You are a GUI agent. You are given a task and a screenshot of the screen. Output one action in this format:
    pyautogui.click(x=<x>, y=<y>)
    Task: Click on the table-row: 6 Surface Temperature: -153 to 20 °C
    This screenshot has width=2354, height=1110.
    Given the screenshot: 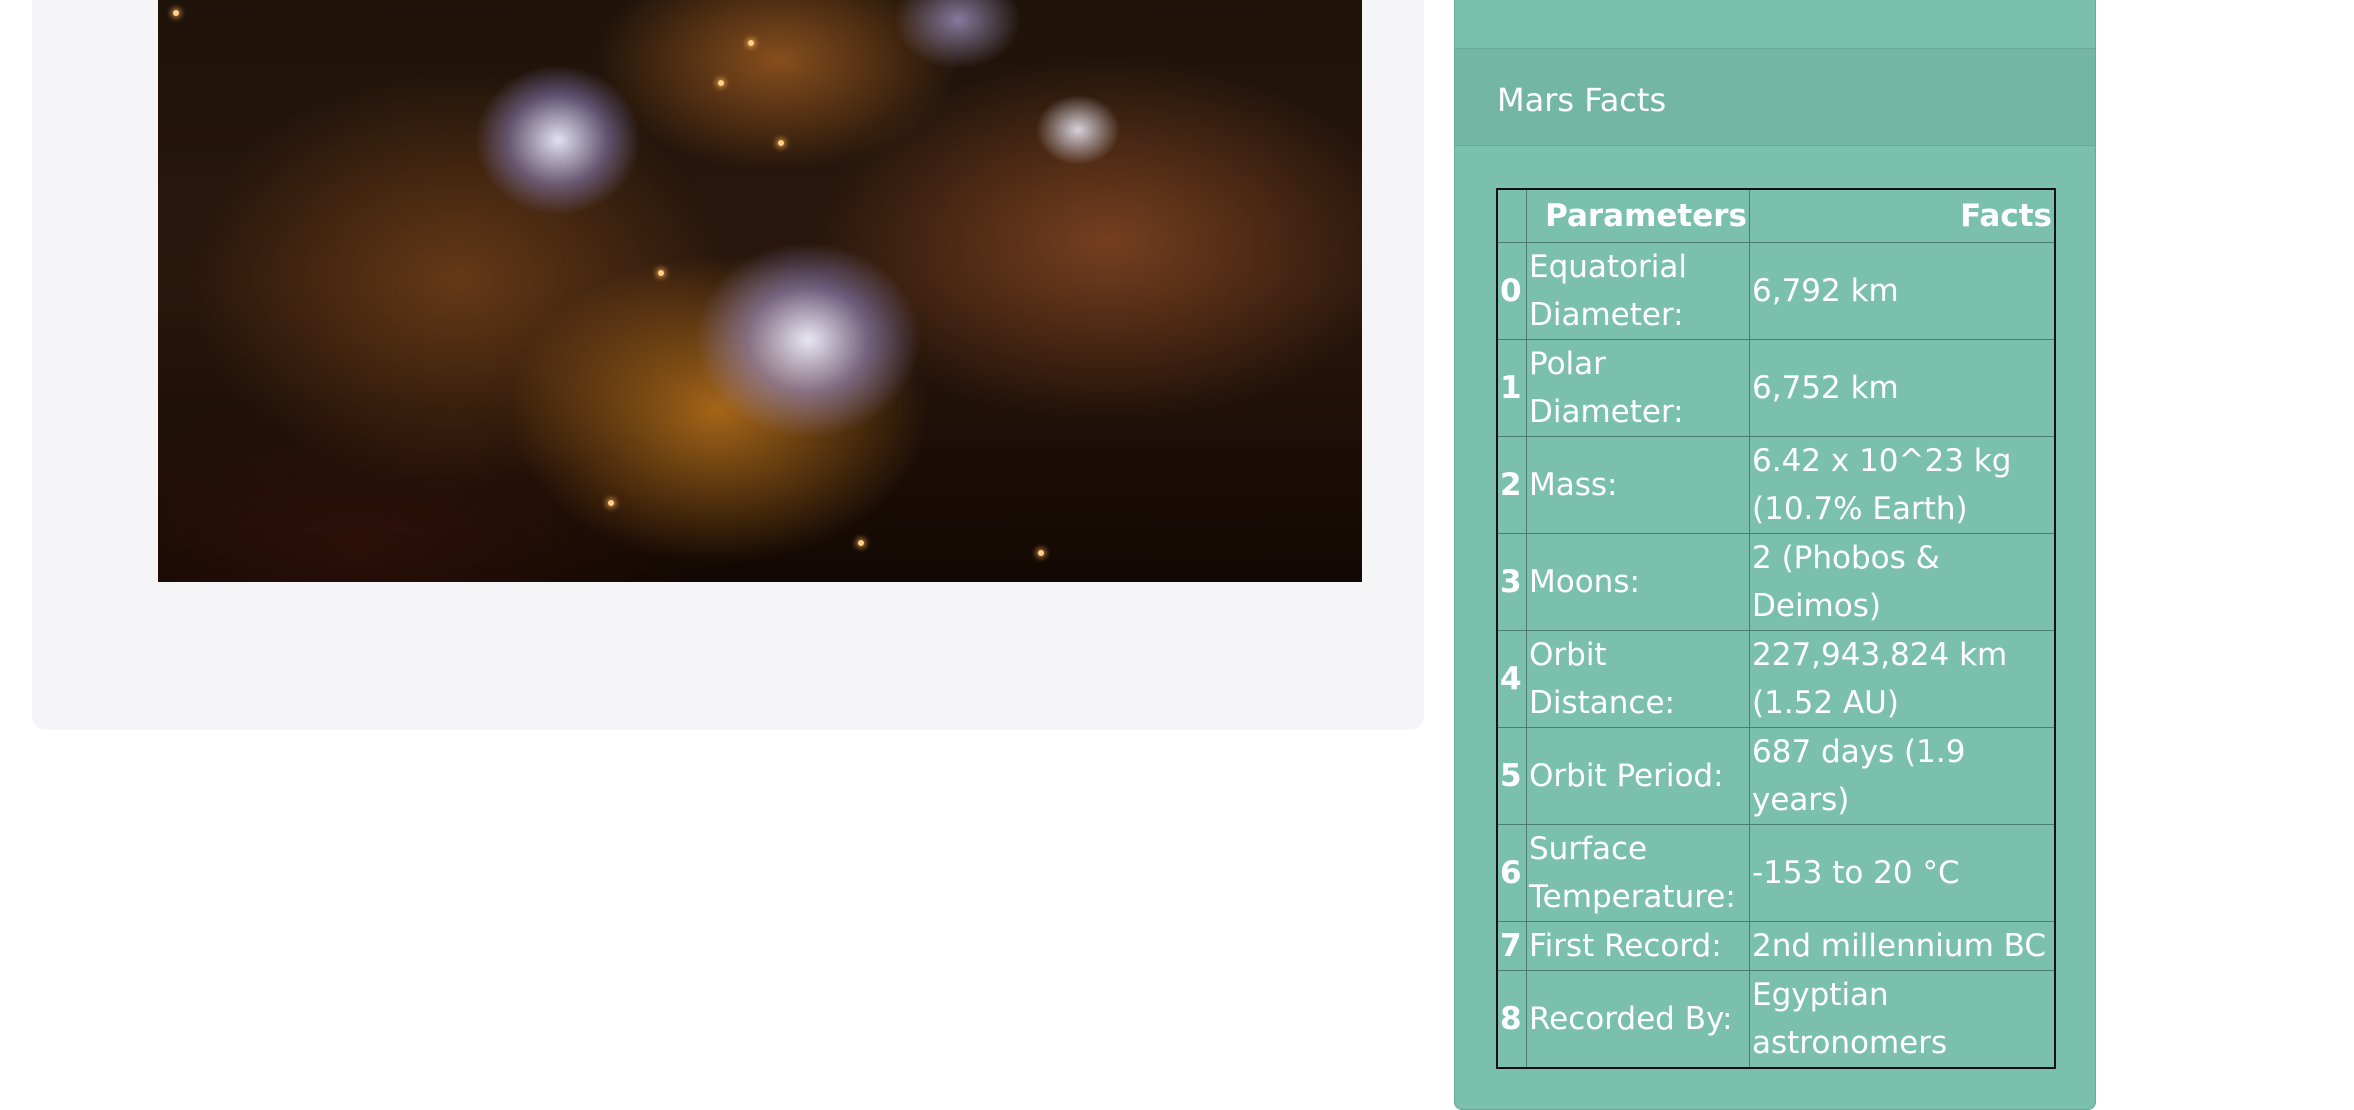 What is the action you would take?
    pyautogui.click(x=1776, y=873)
    